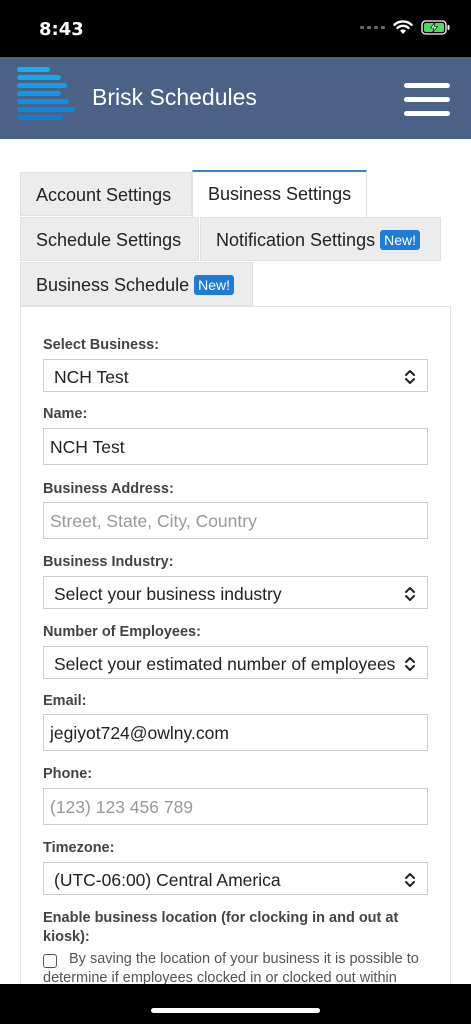  I want to click on cellular-signal-icon, so click(372, 27).